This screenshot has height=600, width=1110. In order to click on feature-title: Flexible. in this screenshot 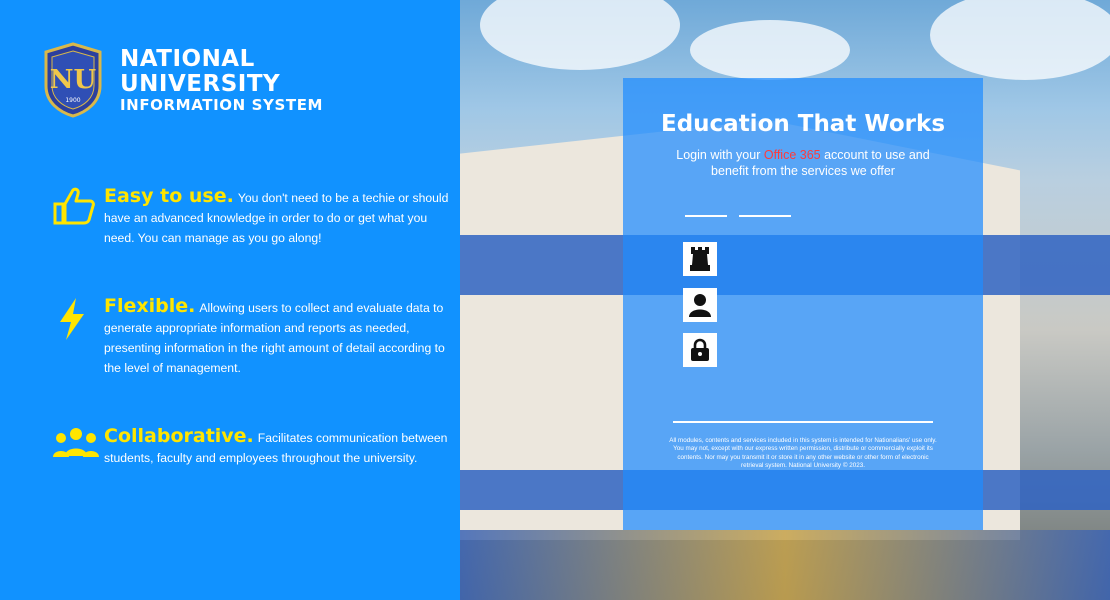, I will do `click(150, 306)`.